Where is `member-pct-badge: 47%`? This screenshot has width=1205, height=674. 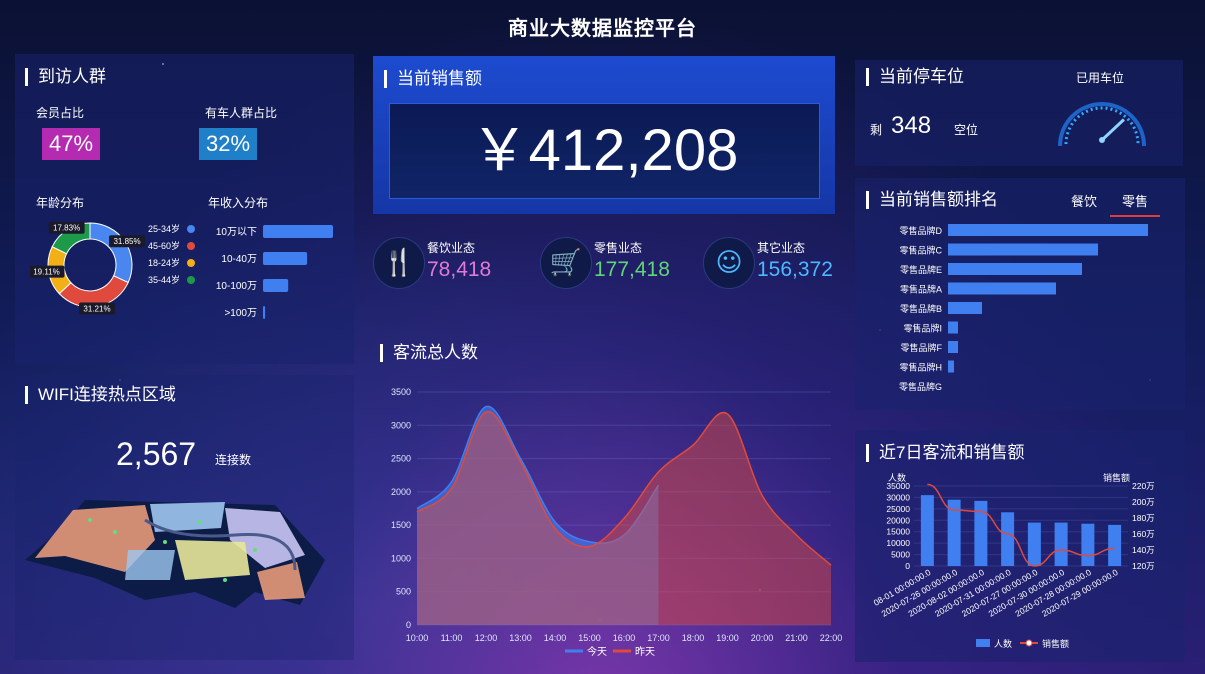 member-pct-badge: 47% is located at coordinates (71, 144).